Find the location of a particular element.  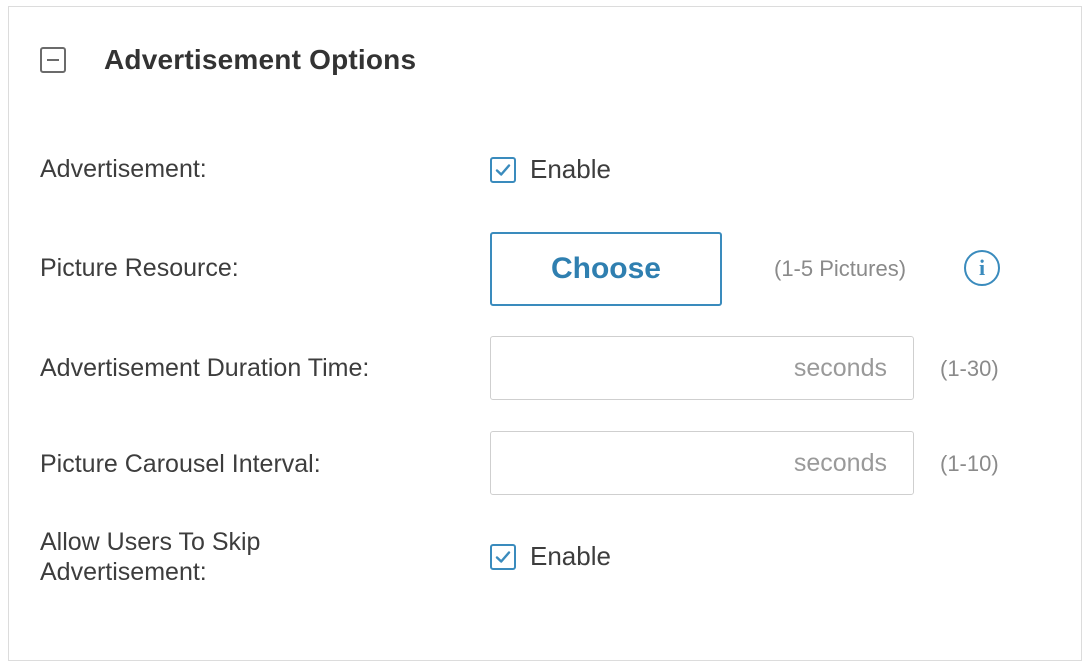

skip-enable-label: Enable is located at coordinates (570, 556).